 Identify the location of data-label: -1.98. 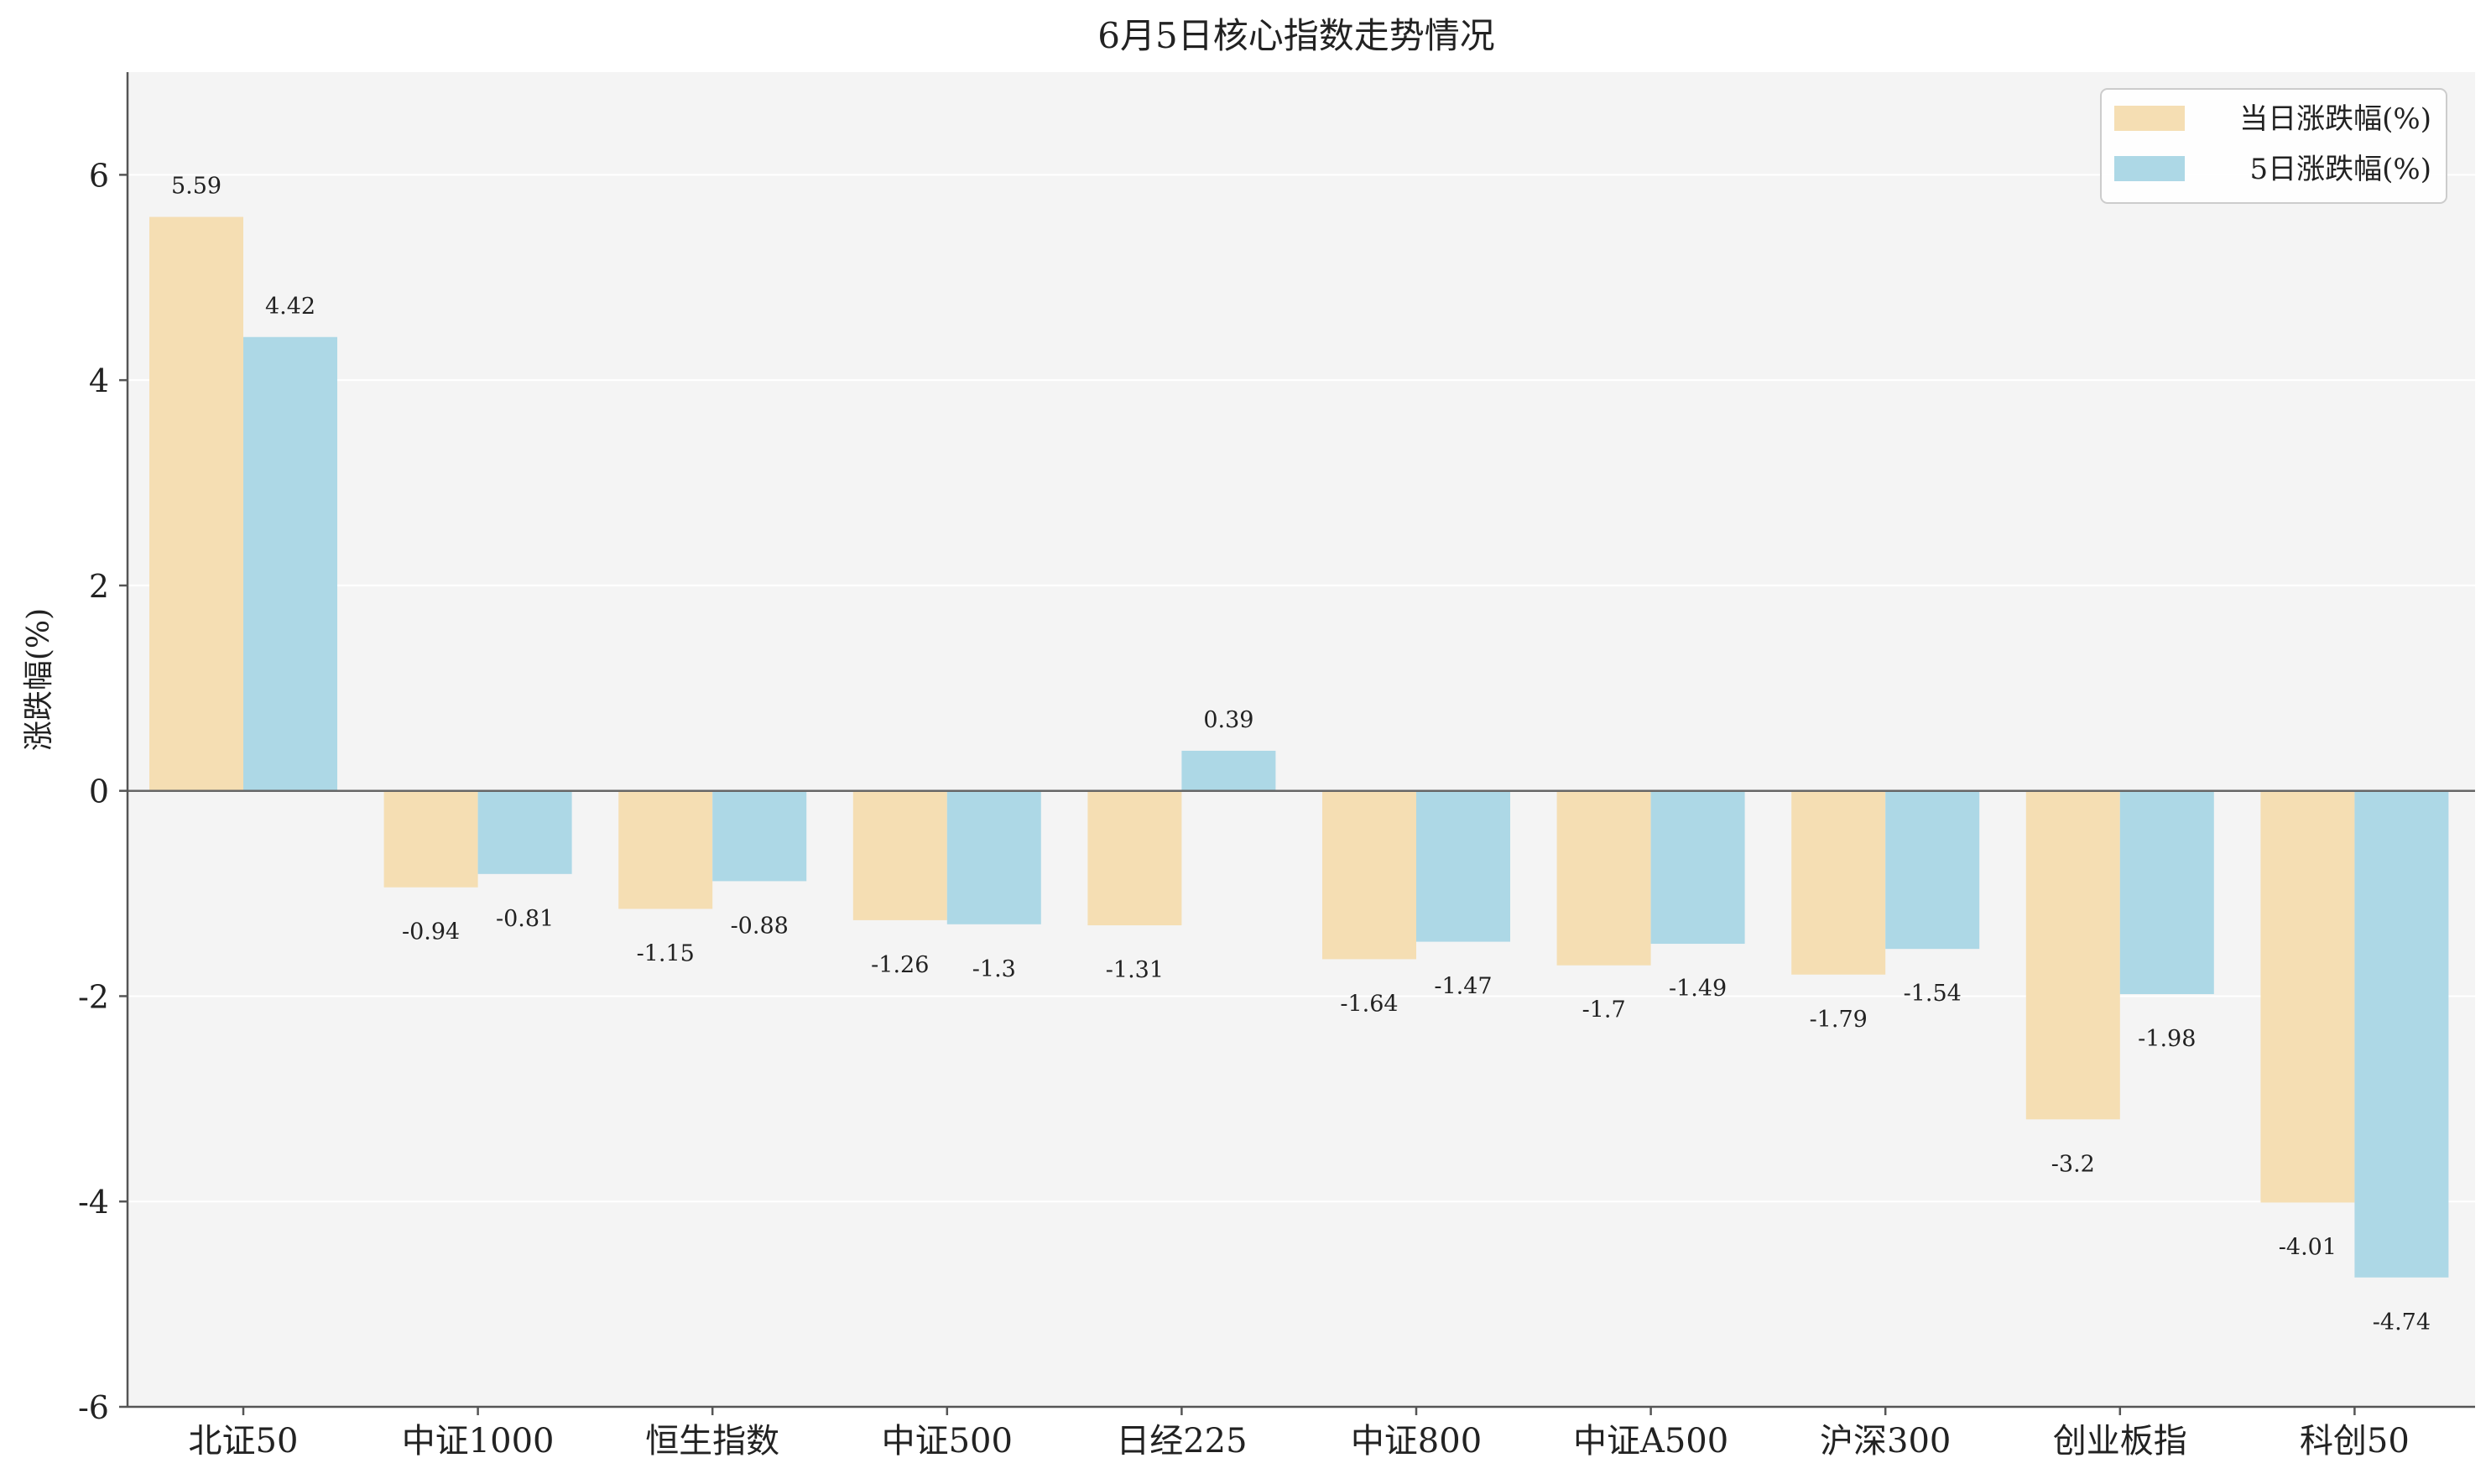
(2167, 1039).